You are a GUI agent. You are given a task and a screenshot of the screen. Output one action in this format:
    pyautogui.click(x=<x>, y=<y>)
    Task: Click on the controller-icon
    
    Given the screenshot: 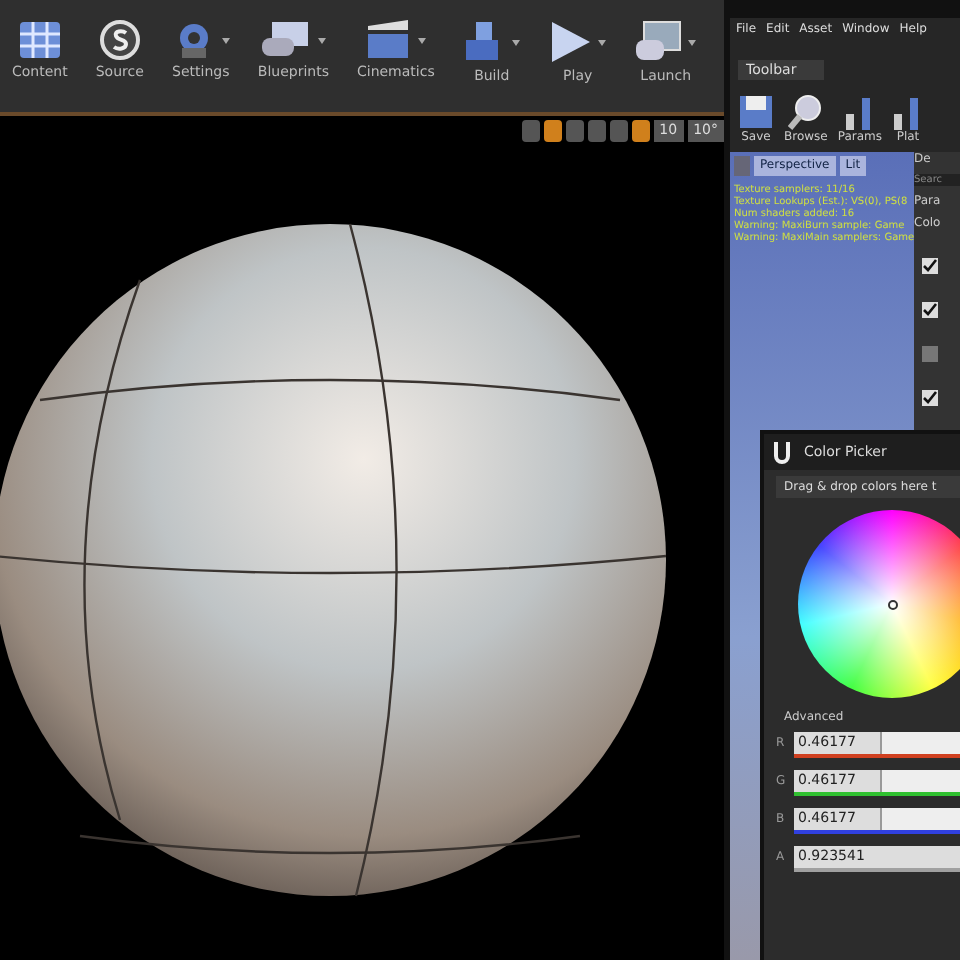 What is the action you would take?
    pyautogui.click(x=286, y=40)
    